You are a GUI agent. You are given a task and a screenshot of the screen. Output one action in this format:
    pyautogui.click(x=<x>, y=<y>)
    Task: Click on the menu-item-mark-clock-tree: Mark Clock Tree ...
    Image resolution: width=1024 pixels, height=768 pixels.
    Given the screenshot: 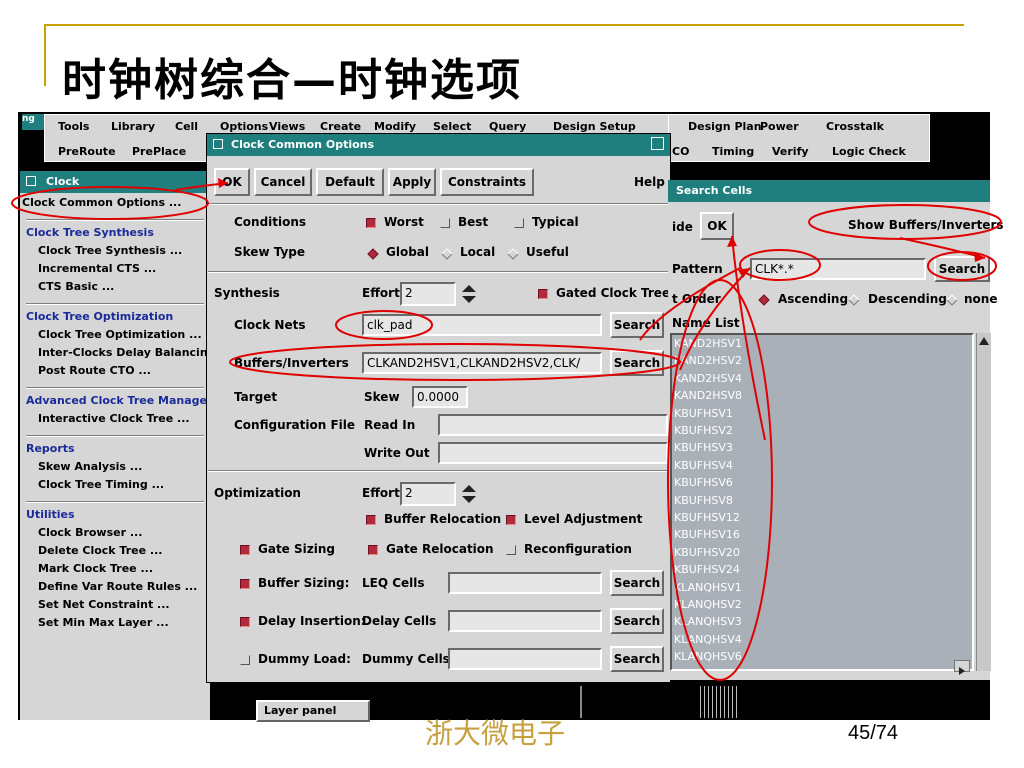 What is the action you would take?
    pyautogui.click(x=95, y=568)
    